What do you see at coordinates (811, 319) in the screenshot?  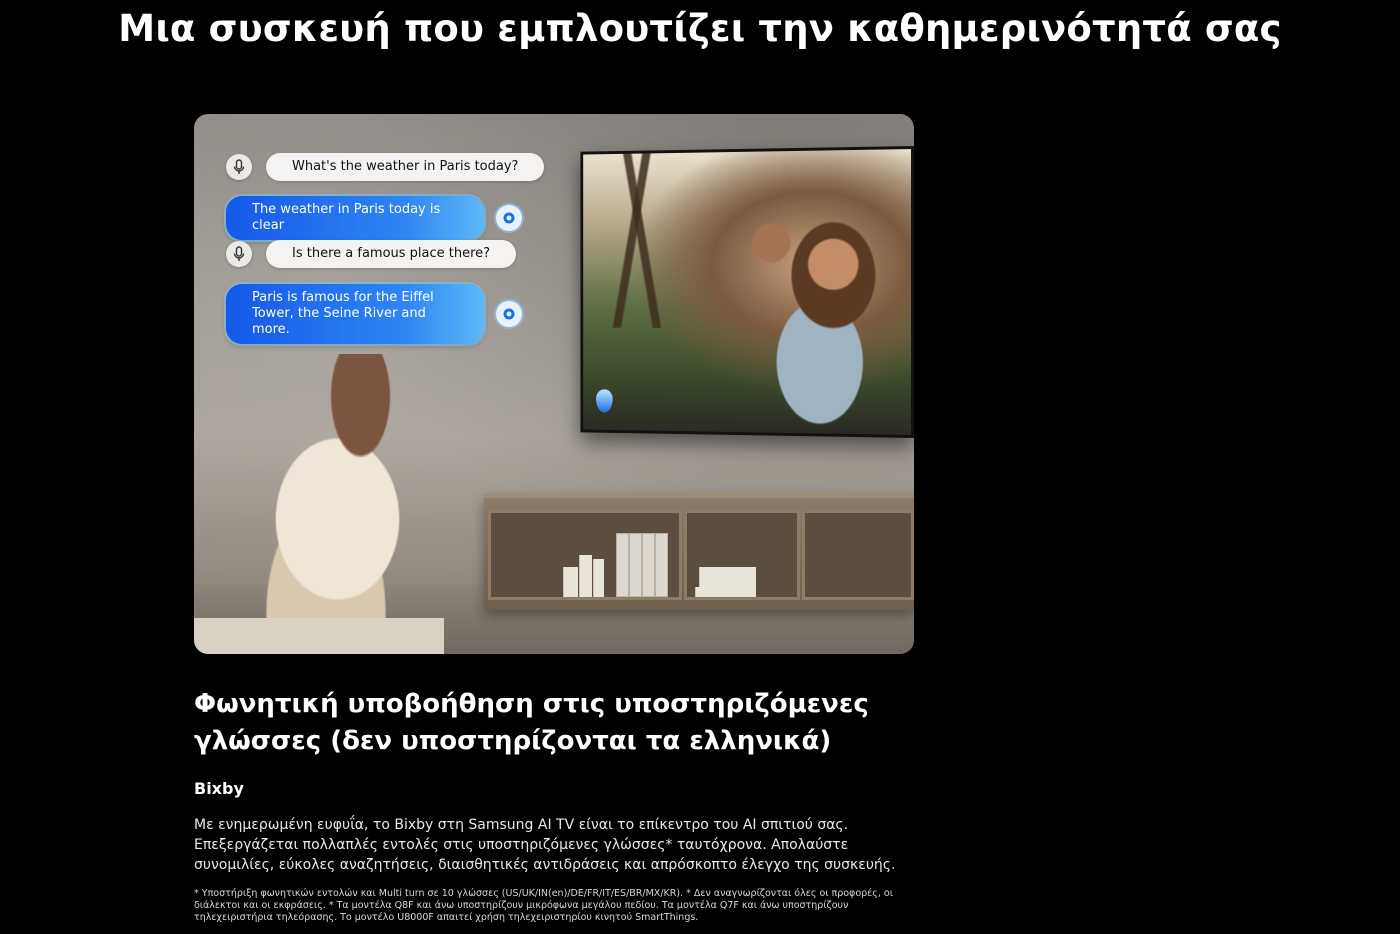 I see `people-graphic` at bounding box center [811, 319].